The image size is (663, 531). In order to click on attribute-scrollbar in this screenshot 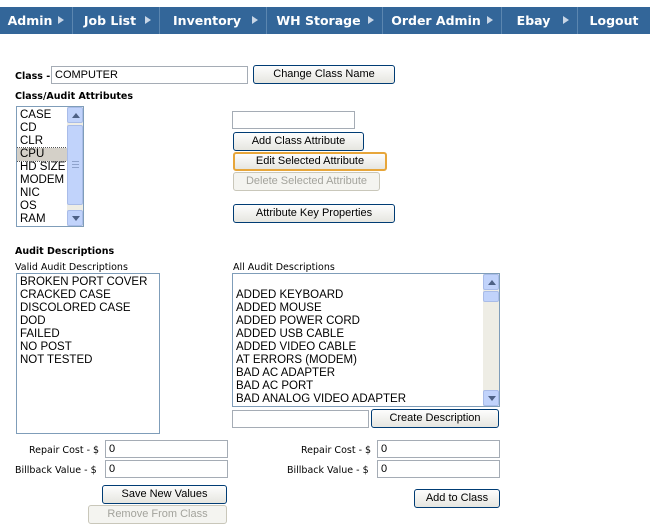, I will do `click(75, 166)`.